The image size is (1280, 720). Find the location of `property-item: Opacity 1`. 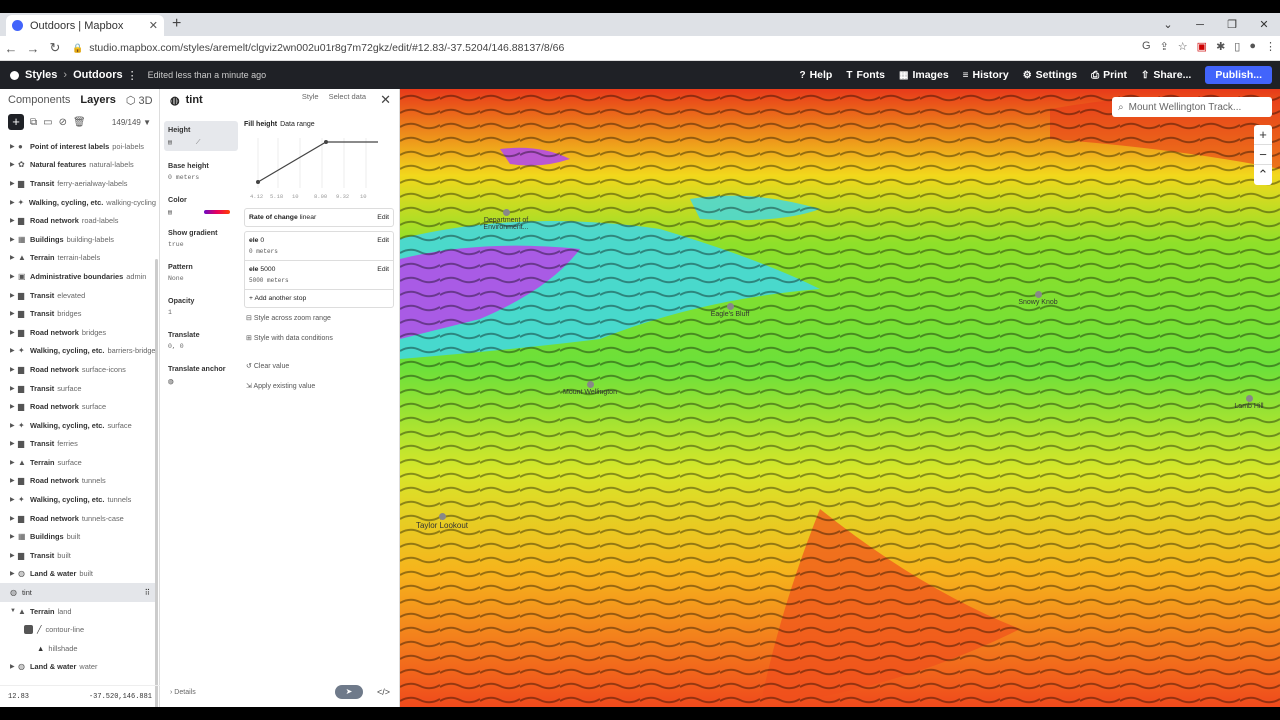

property-item: Opacity 1 is located at coordinates (201, 306).